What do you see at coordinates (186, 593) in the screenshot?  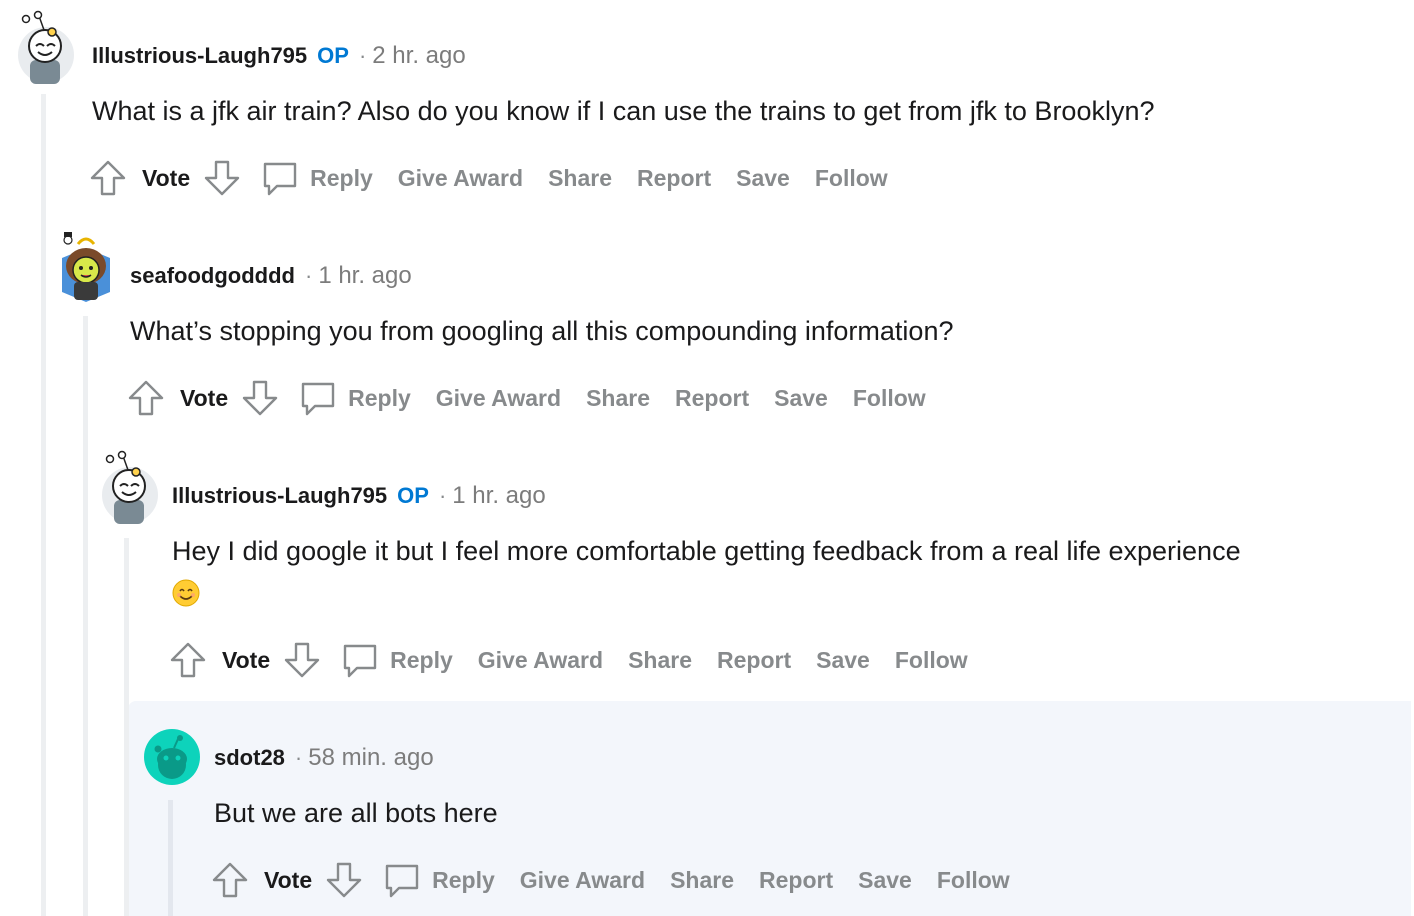 I see `smiling-face-emoji` at bounding box center [186, 593].